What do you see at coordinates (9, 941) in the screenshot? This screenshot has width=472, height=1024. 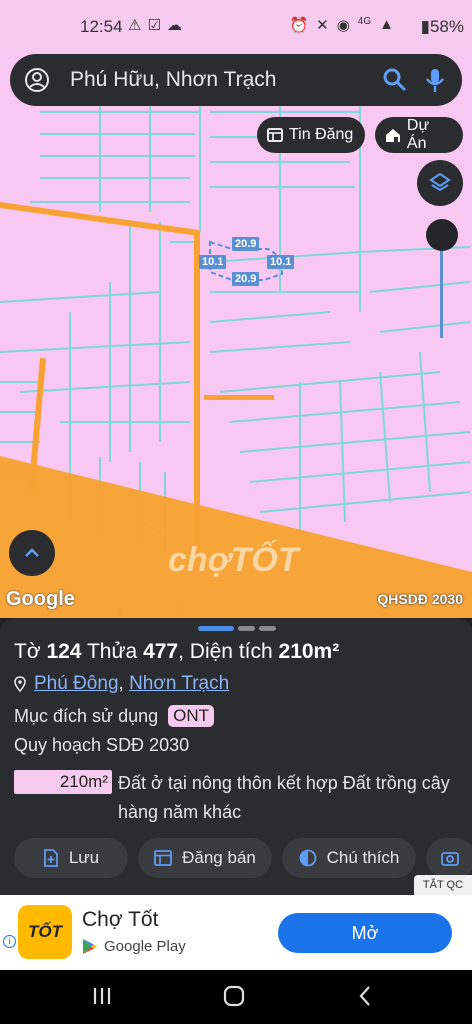 I see `ad-info-icon: i` at bounding box center [9, 941].